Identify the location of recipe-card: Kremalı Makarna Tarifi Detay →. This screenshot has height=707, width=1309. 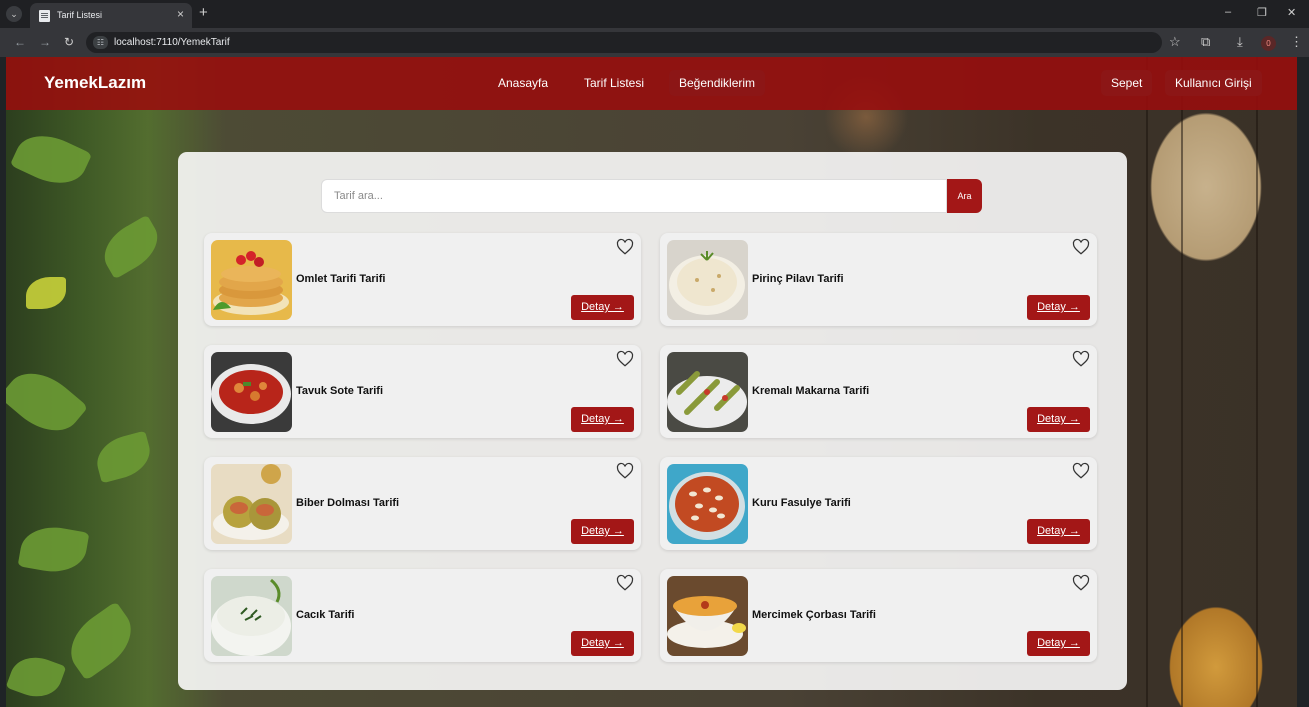
(878, 391).